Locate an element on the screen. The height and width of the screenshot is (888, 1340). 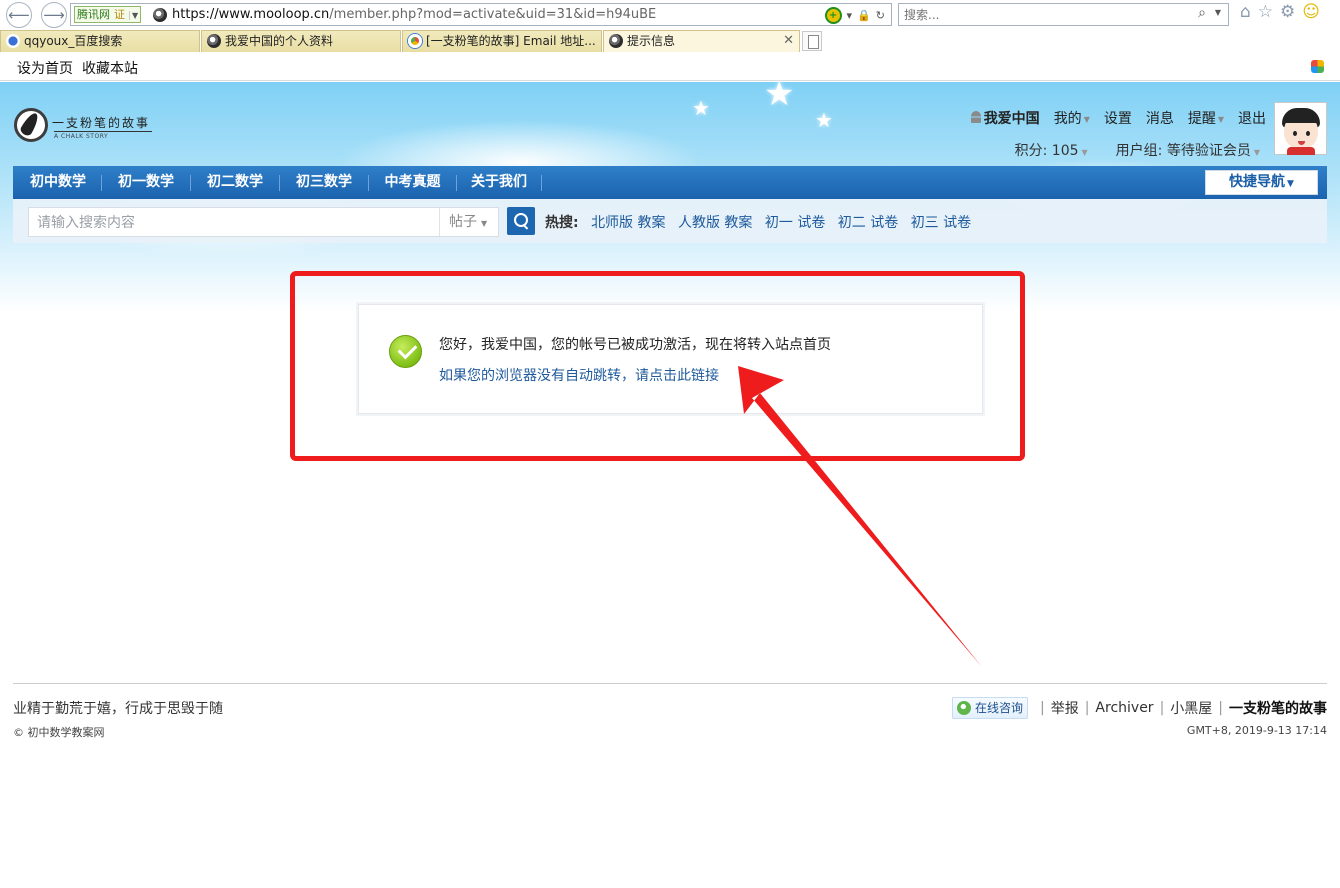
close-icon: ✕ is located at coordinates (788, 41).